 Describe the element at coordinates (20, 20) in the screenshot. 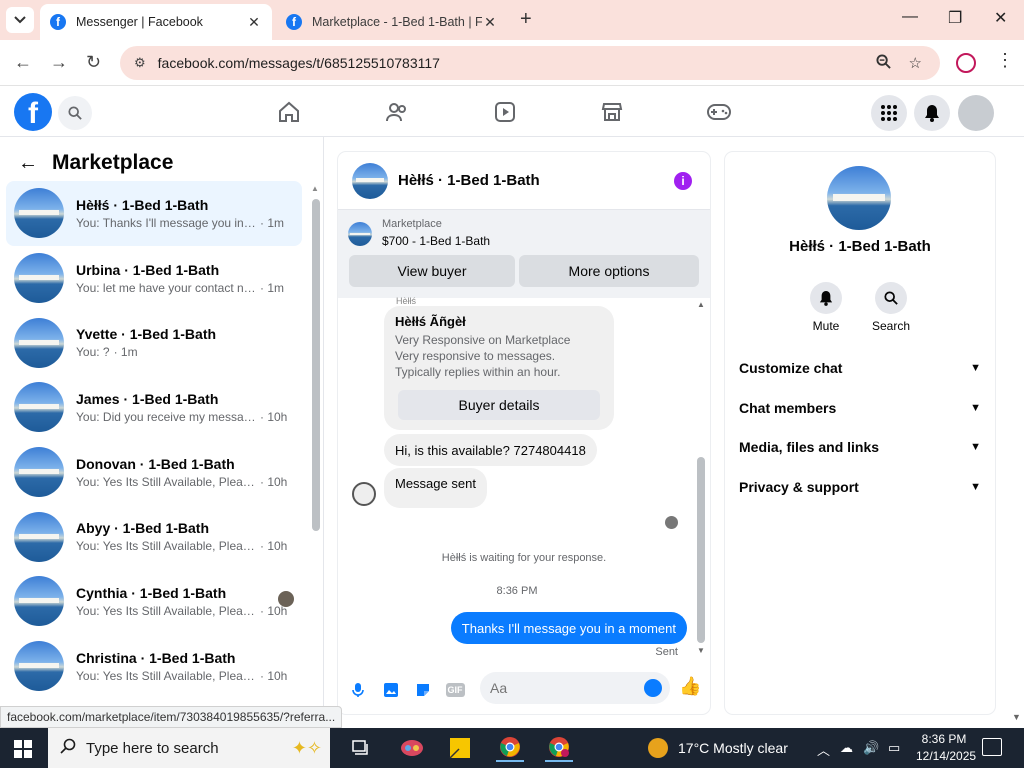

I see `tab-search-button` at that location.